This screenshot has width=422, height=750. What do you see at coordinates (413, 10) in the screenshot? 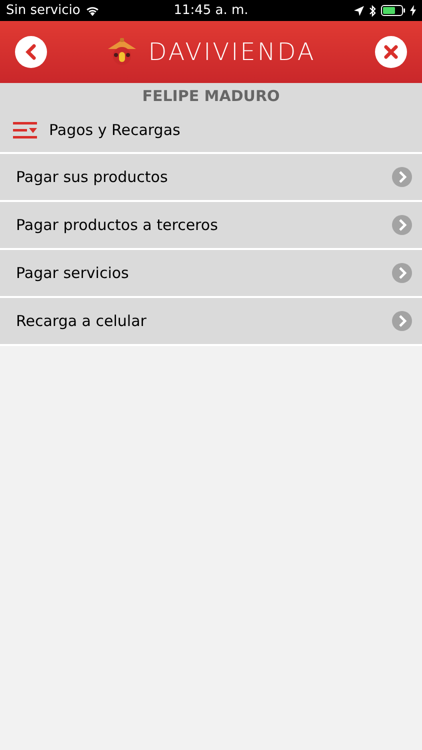
I see `charging-icon` at bounding box center [413, 10].